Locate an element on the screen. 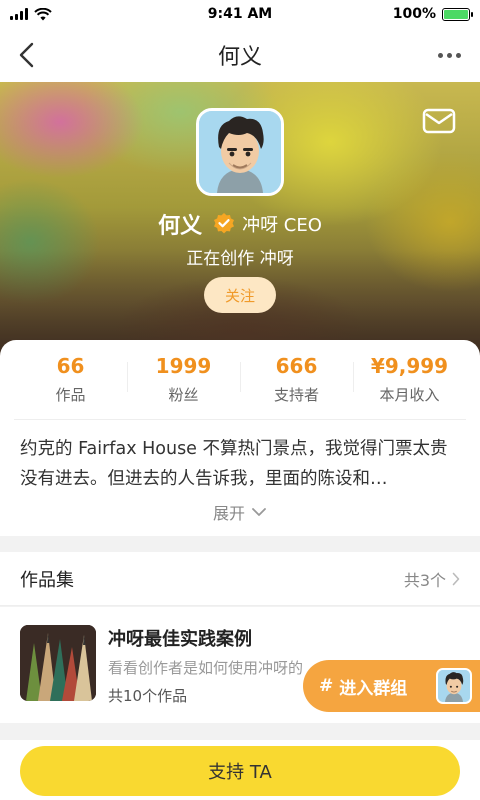 The width and height of the screenshot is (480, 800). enter-group-label: 进入群组 is located at coordinates (373, 688).